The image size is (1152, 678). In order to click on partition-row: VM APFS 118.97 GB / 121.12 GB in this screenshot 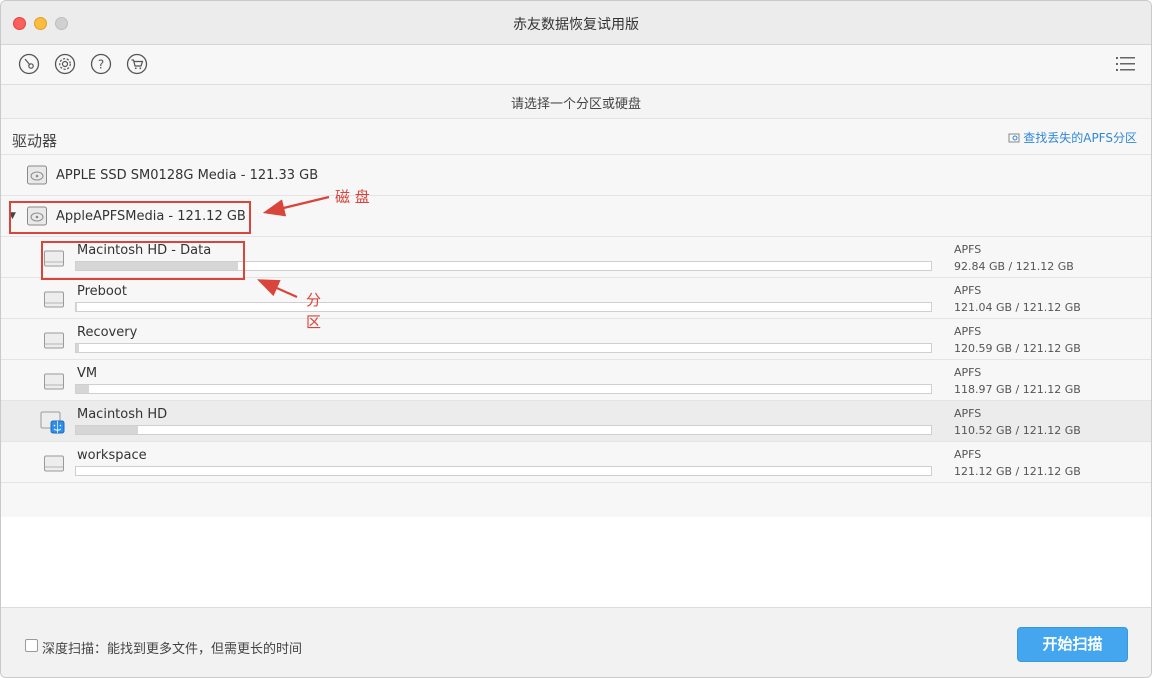, I will do `click(576, 380)`.